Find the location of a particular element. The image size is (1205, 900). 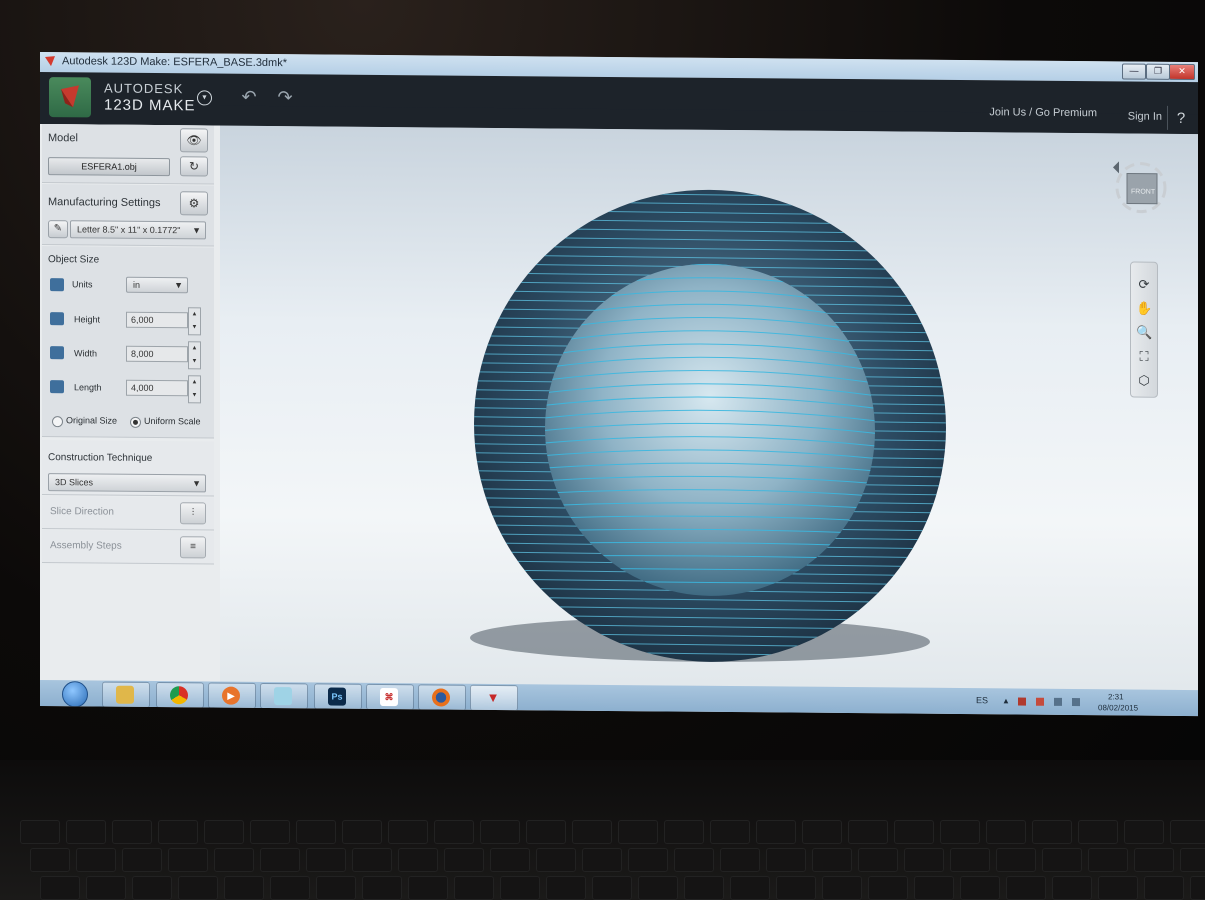

start-button is located at coordinates (75, 694).